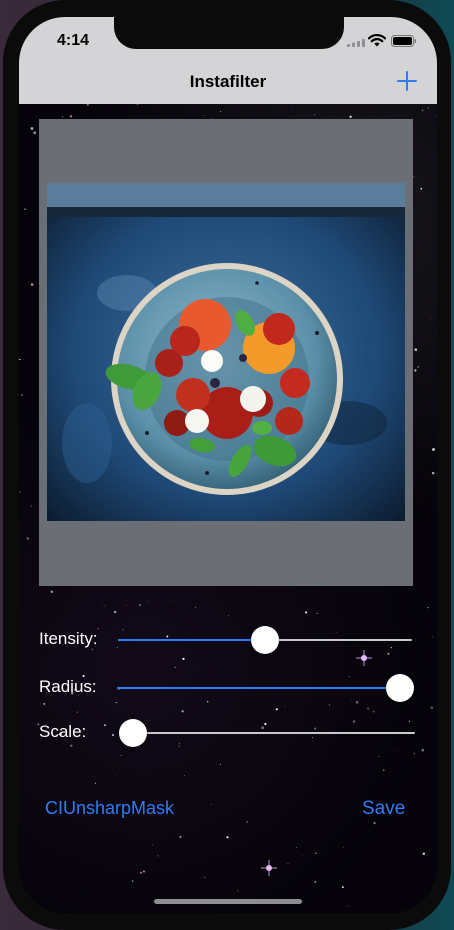 The height and width of the screenshot is (930, 454). I want to click on home-indicator, so click(228, 901).